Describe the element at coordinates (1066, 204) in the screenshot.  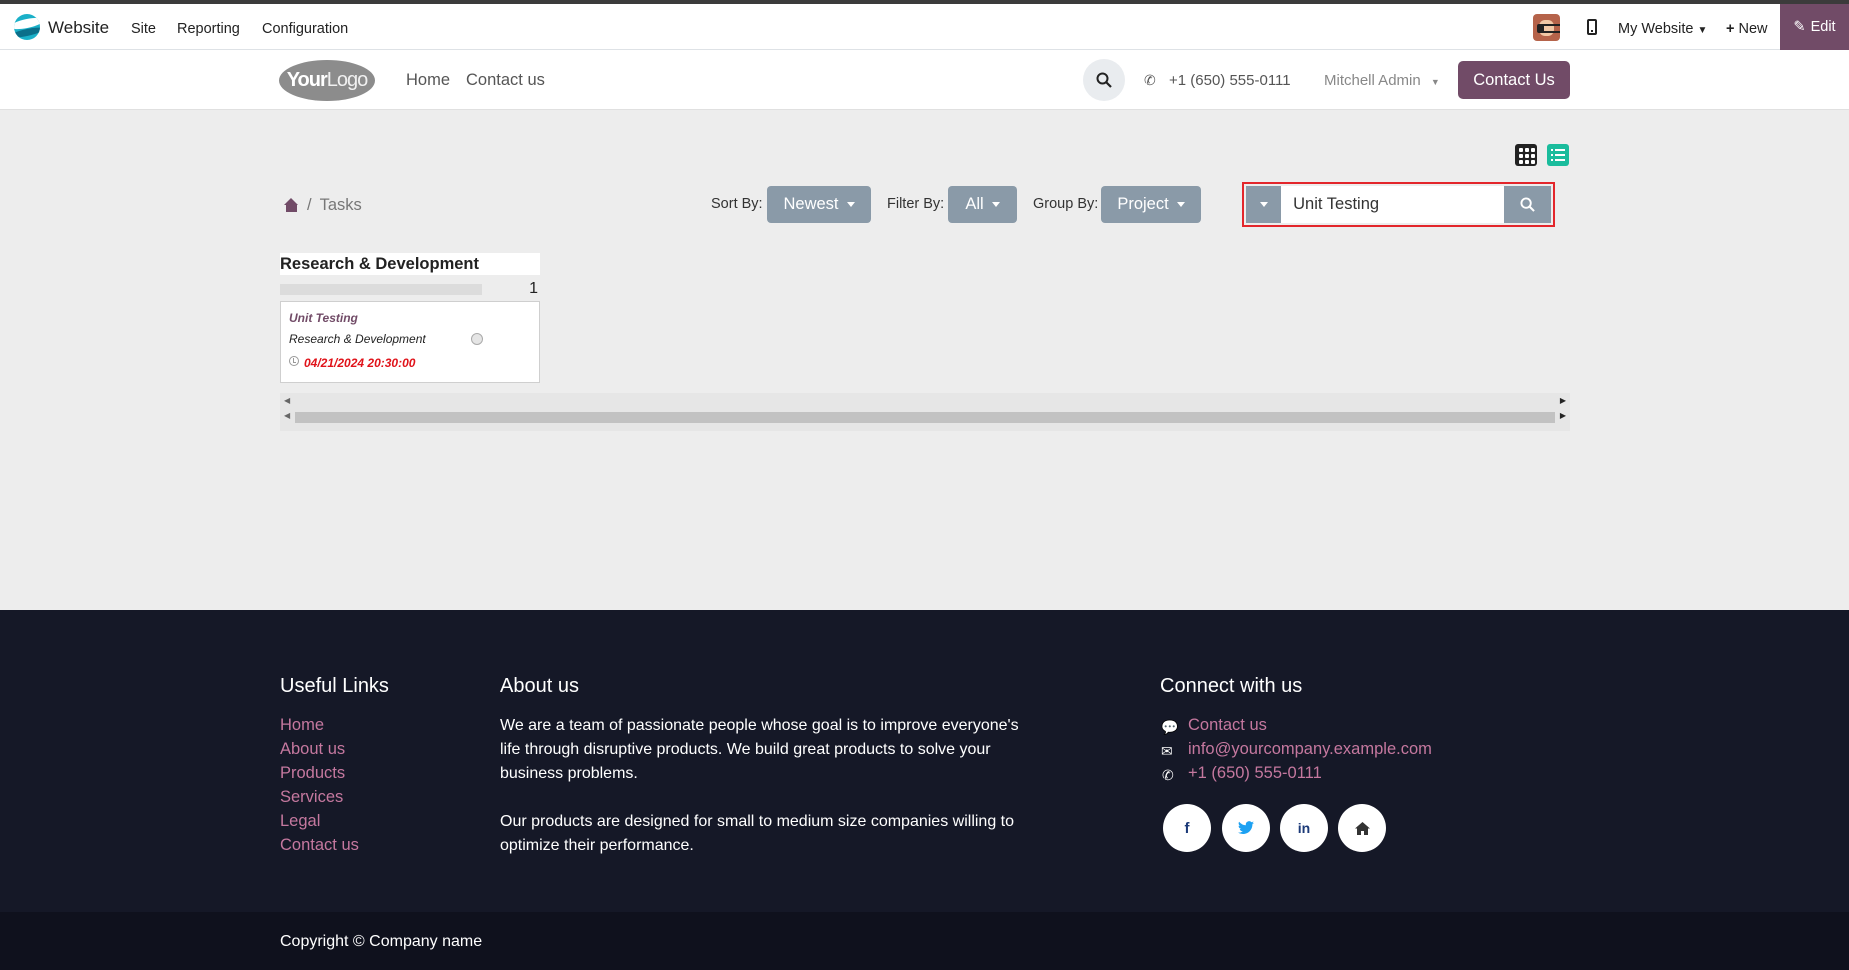
I see `group-by-label: Group By:` at that location.